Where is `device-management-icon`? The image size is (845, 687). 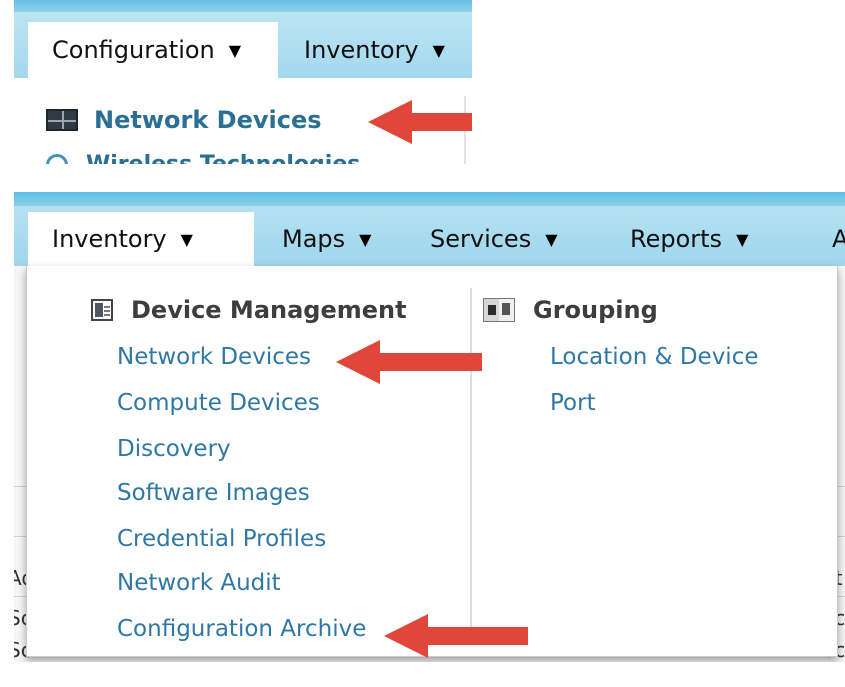 device-management-icon is located at coordinates (102, 310).